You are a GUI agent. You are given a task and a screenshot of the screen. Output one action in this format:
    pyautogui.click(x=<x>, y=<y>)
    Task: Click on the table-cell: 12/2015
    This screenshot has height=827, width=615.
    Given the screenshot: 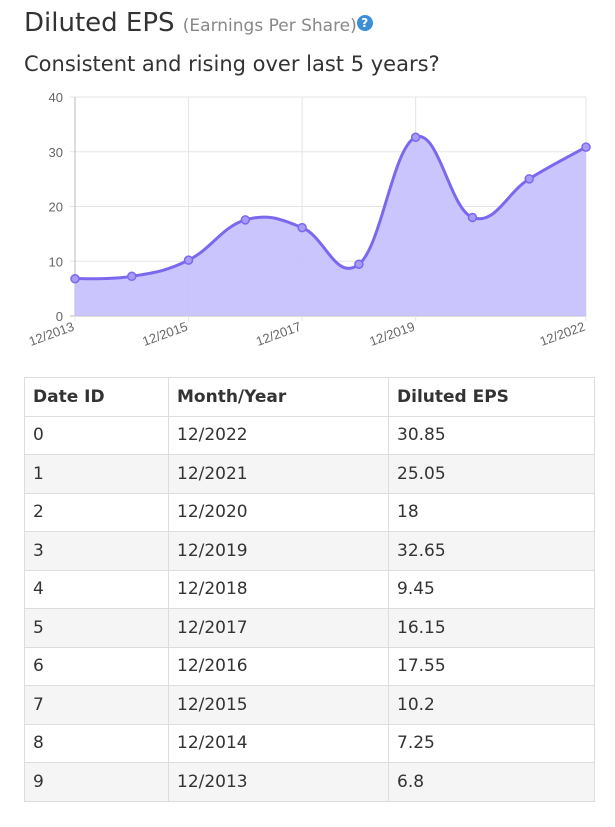 What is the action you would take?
    pyautogui.click(x=278, y=705)
    